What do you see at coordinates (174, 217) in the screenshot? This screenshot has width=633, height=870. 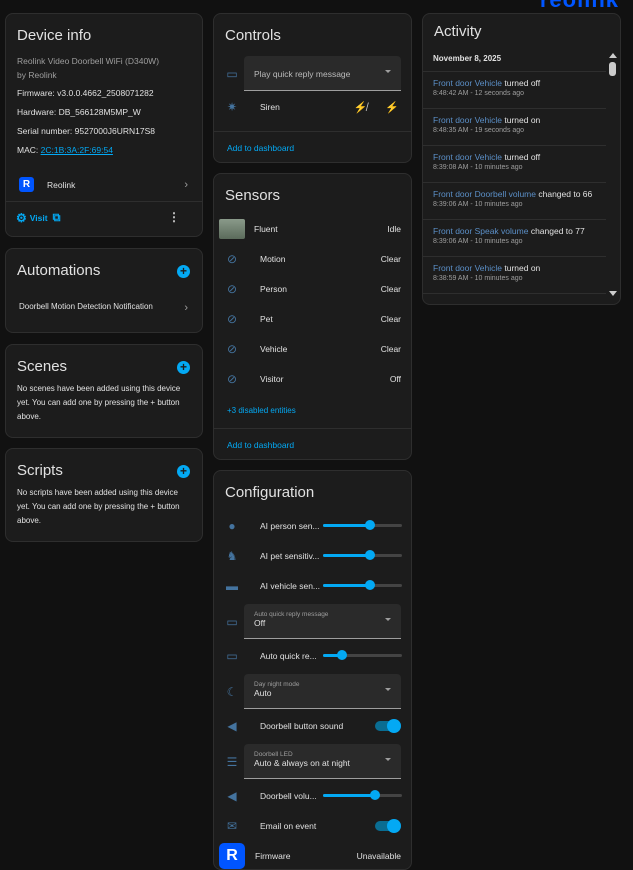 I see `more-options-icon: ⋮` at bounding box center [174, 217].